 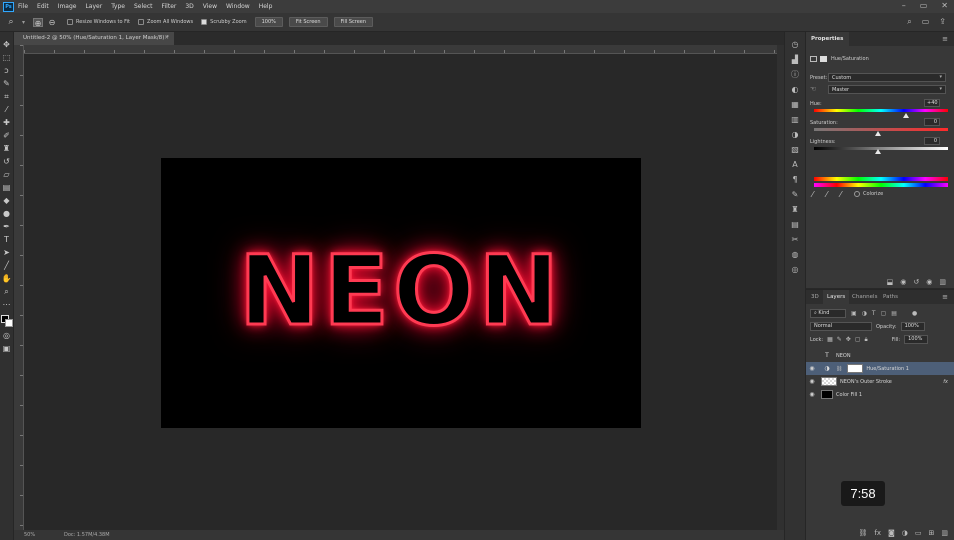 What do you see at coordinates (7, 148) in the screenshot?
I see `clone-stamp-icon: ♜` at bounding box center [7, 148].